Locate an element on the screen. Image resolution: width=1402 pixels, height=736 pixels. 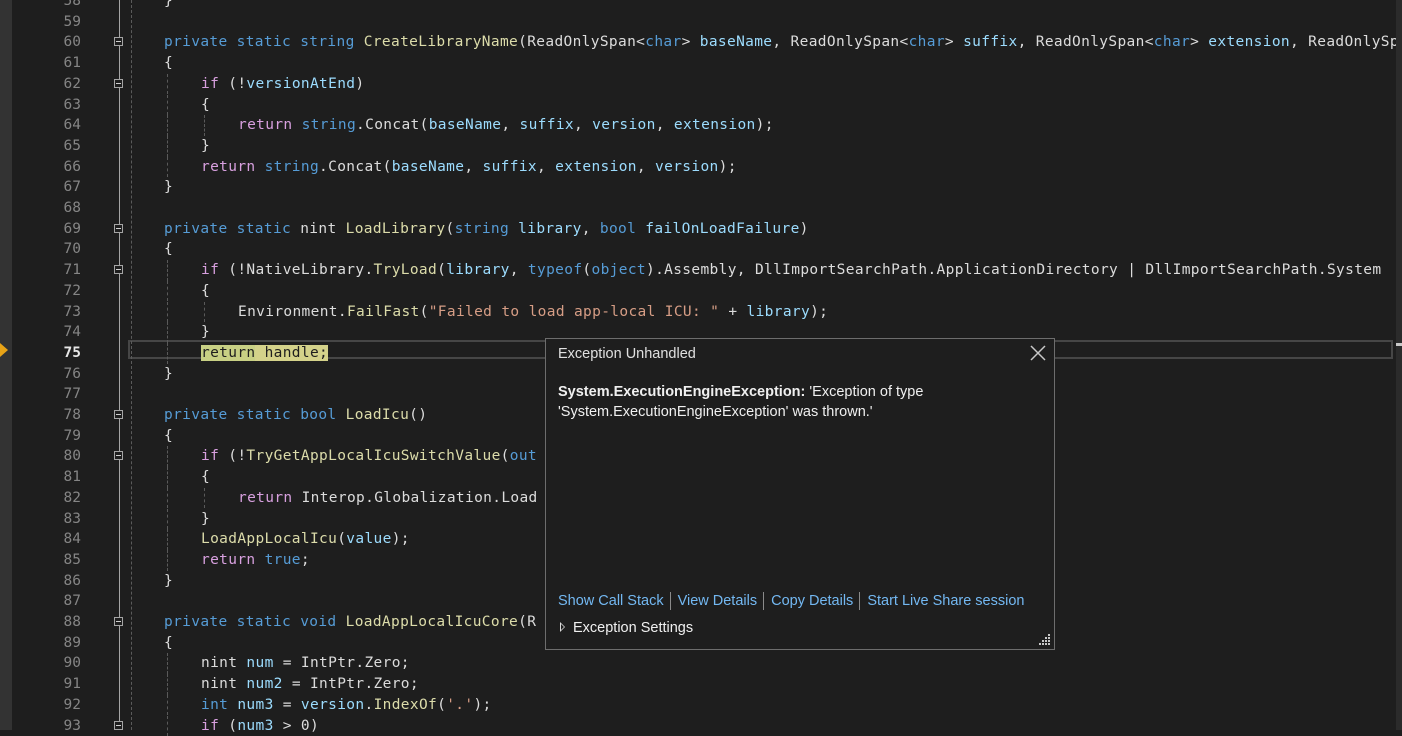
code-token: LoadIcu is located at coordinates (378, 415).